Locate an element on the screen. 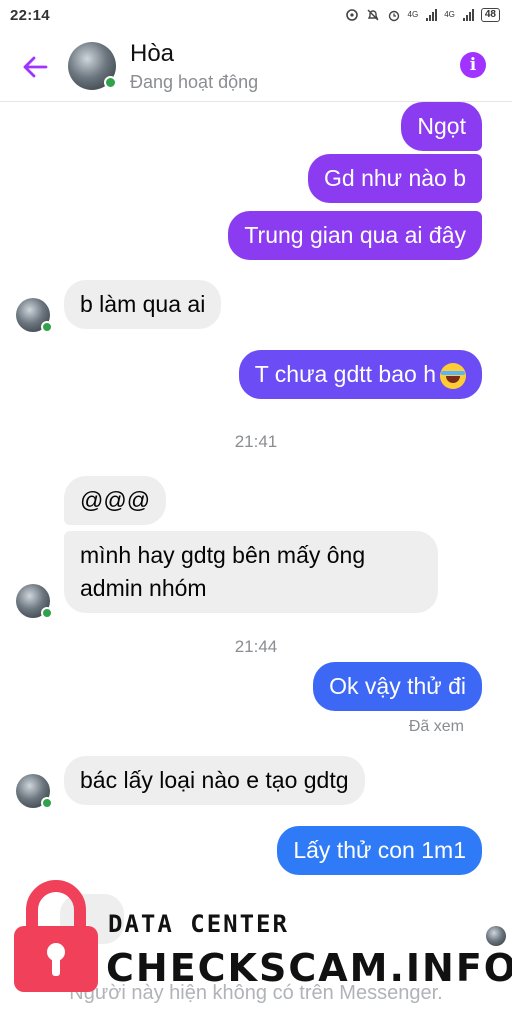 The width and height of the screenshot is (512, 1024). clock: 22:14 is located at coordinates (30, 15).